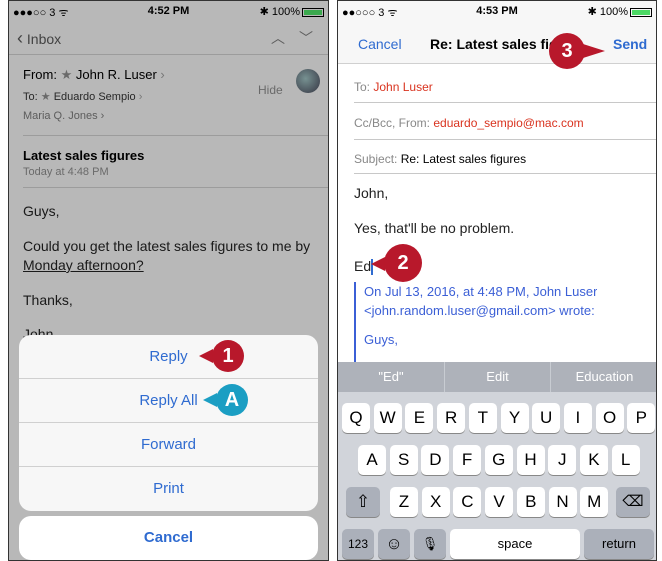  I want to click on suggestion-1: "Ed", so click(391, 377).